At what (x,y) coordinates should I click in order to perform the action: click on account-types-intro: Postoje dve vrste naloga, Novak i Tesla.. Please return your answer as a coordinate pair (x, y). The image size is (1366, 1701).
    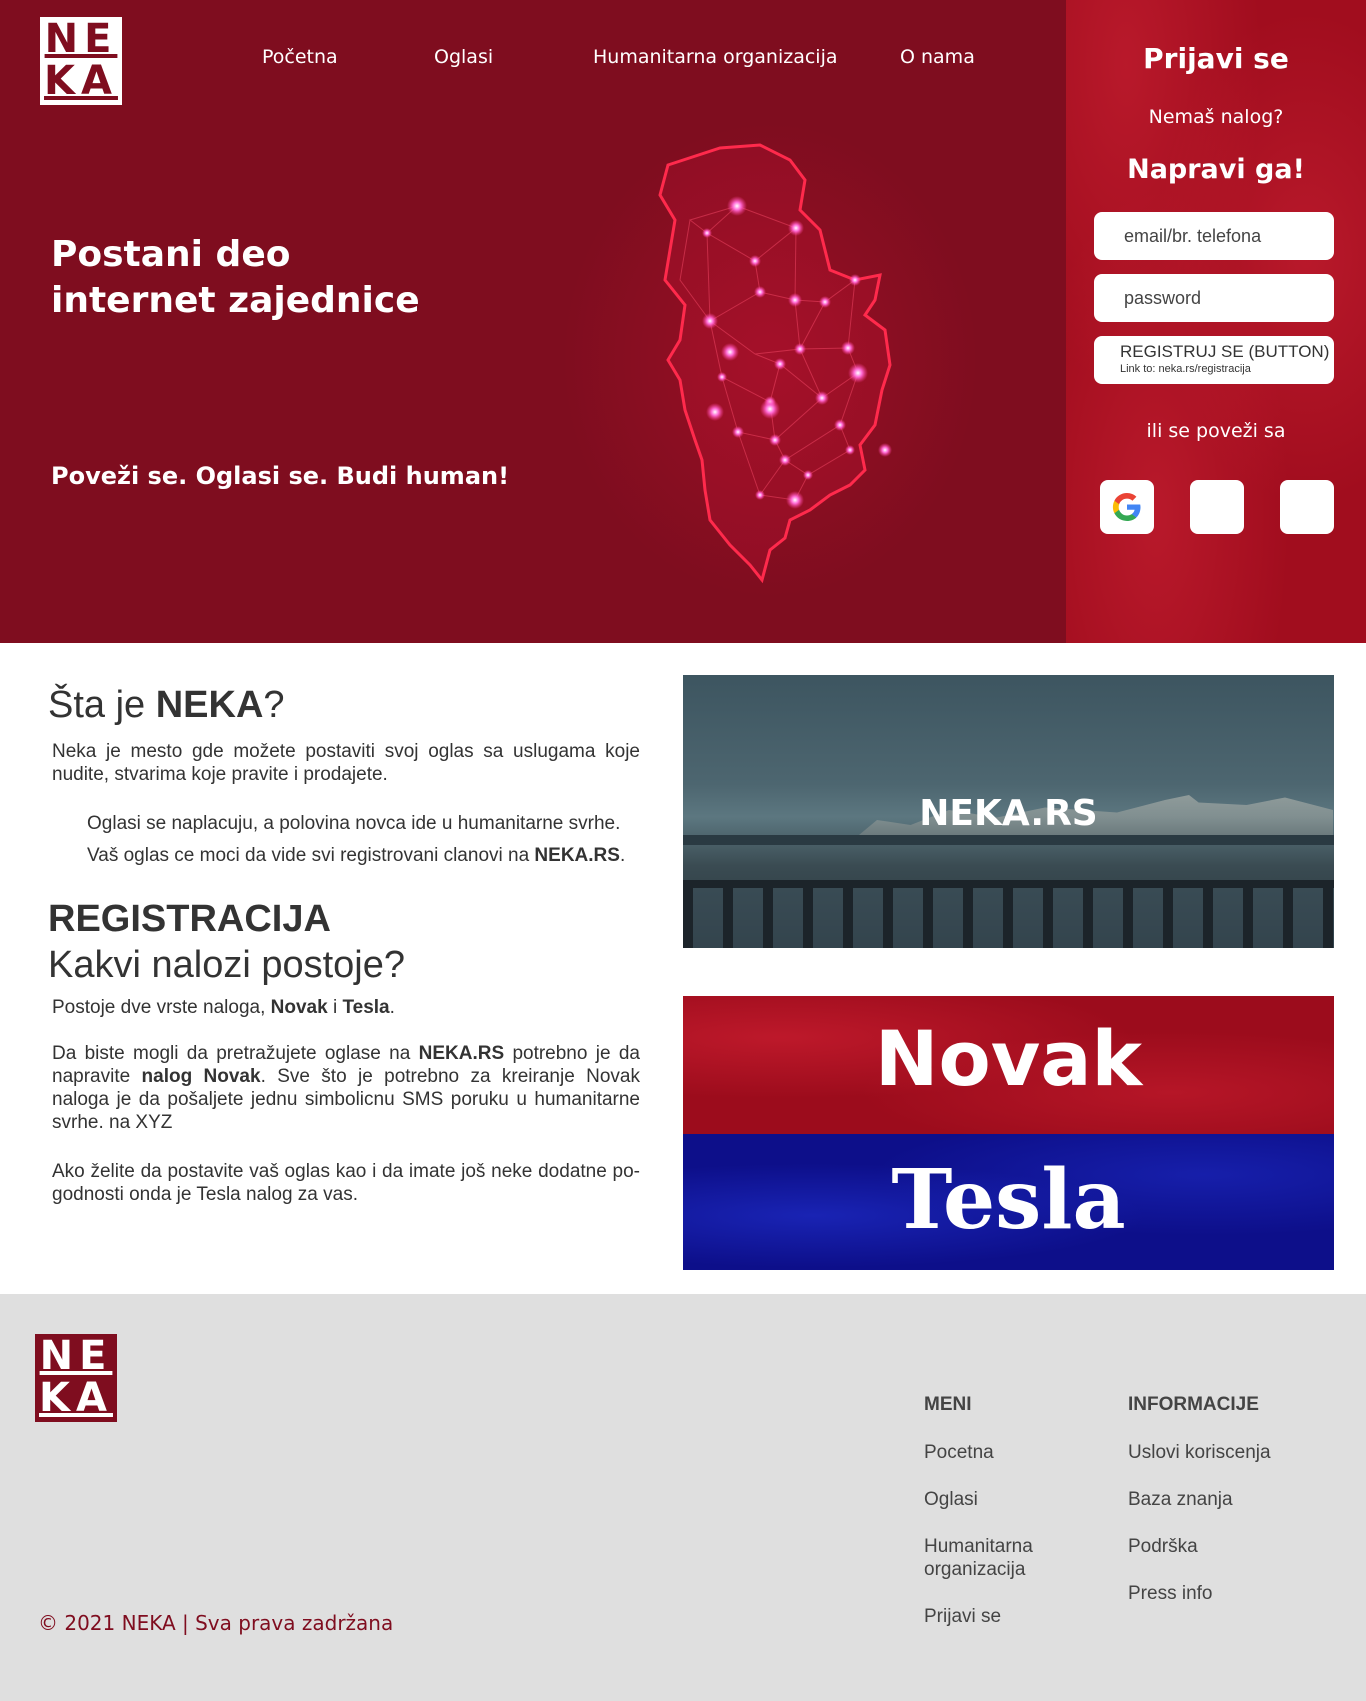
    Looking at the image, I should click on (346, 1007).